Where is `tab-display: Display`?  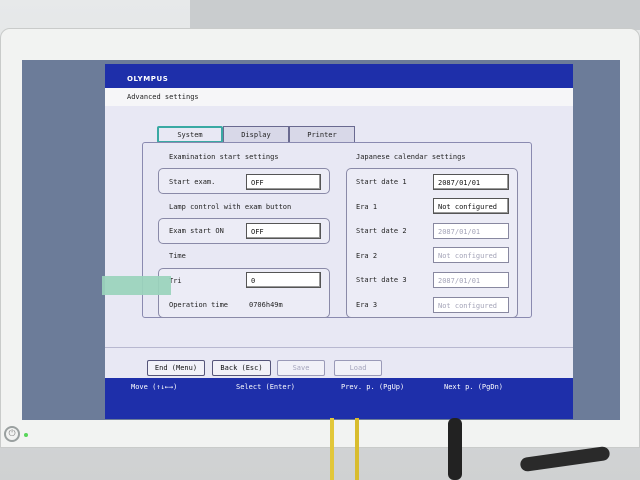 tab-display: Display is located at coordinates (256, 134).